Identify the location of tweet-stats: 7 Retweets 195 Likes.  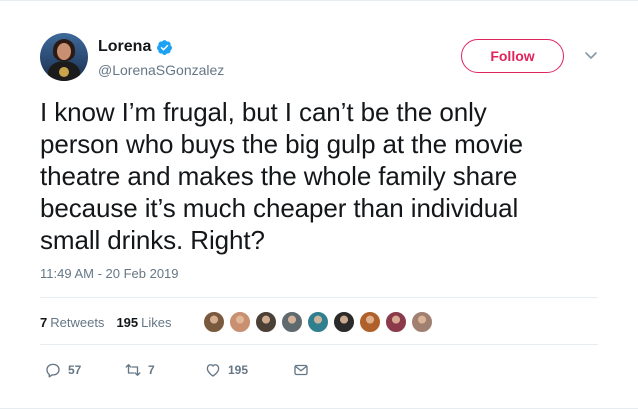
(112, 322).